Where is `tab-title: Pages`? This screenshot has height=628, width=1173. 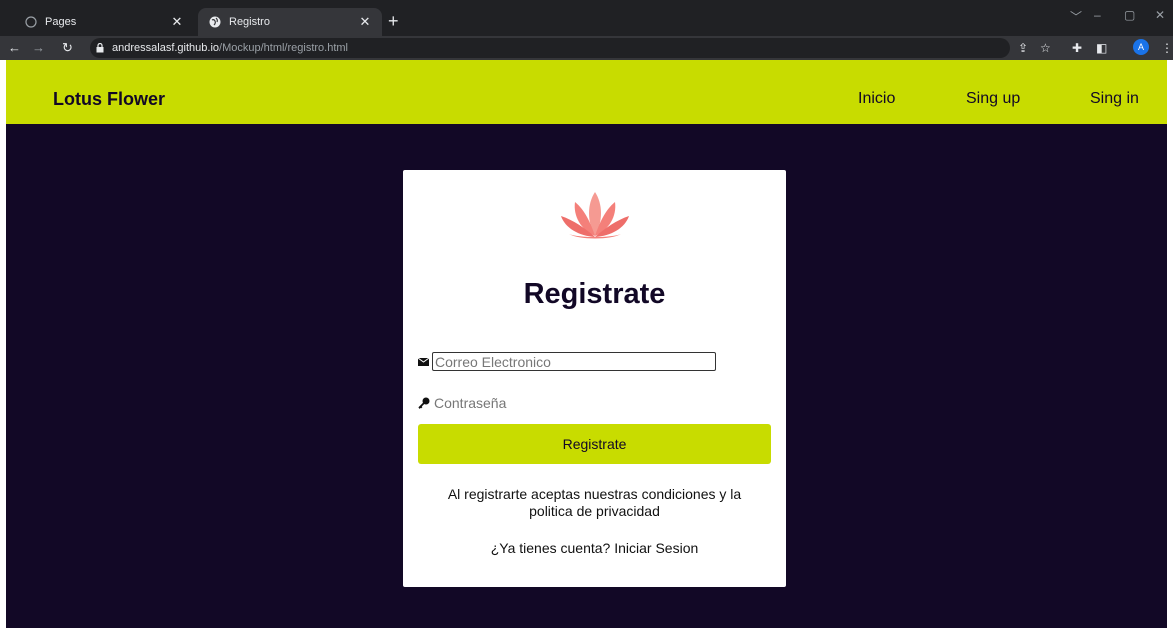 tab-title: Pages is located at coordinates (61, 22).